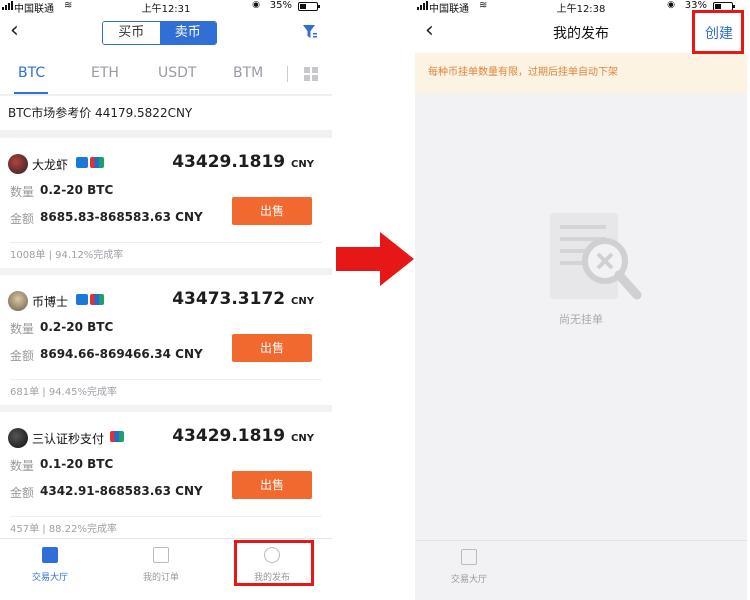  I want to click on tab-buy: 买币, so click(131, 33).